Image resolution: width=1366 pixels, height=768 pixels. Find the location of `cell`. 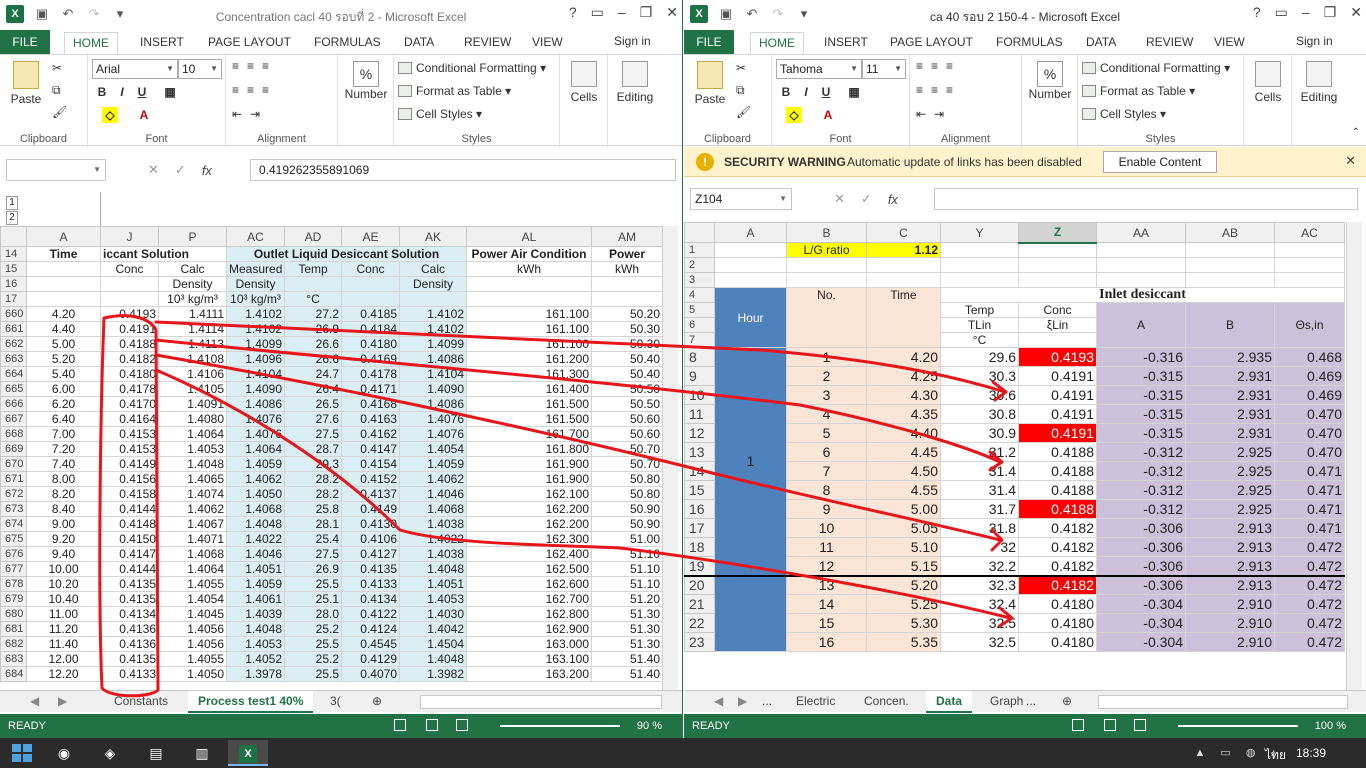

cell is located at coordinates (1309, 250).